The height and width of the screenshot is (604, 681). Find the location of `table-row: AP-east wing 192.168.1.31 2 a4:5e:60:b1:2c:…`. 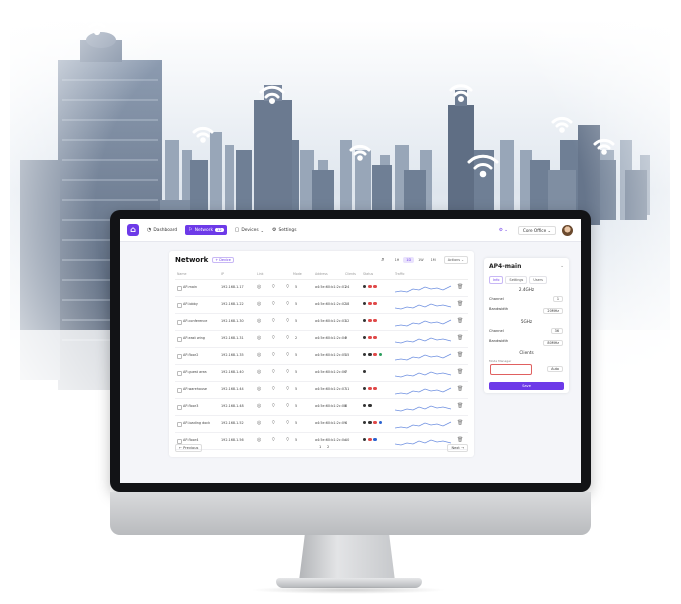

table-row: AP-east wing 192.168.1.31 2 a4:5e:60:b1:2c:… is located at coordinates (321, 339).